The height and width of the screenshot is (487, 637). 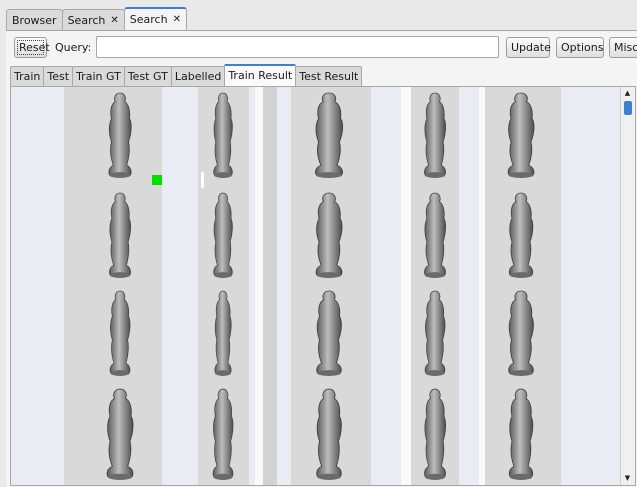 I want to click on tab-browser: Browser, so click(x=34, y=19).